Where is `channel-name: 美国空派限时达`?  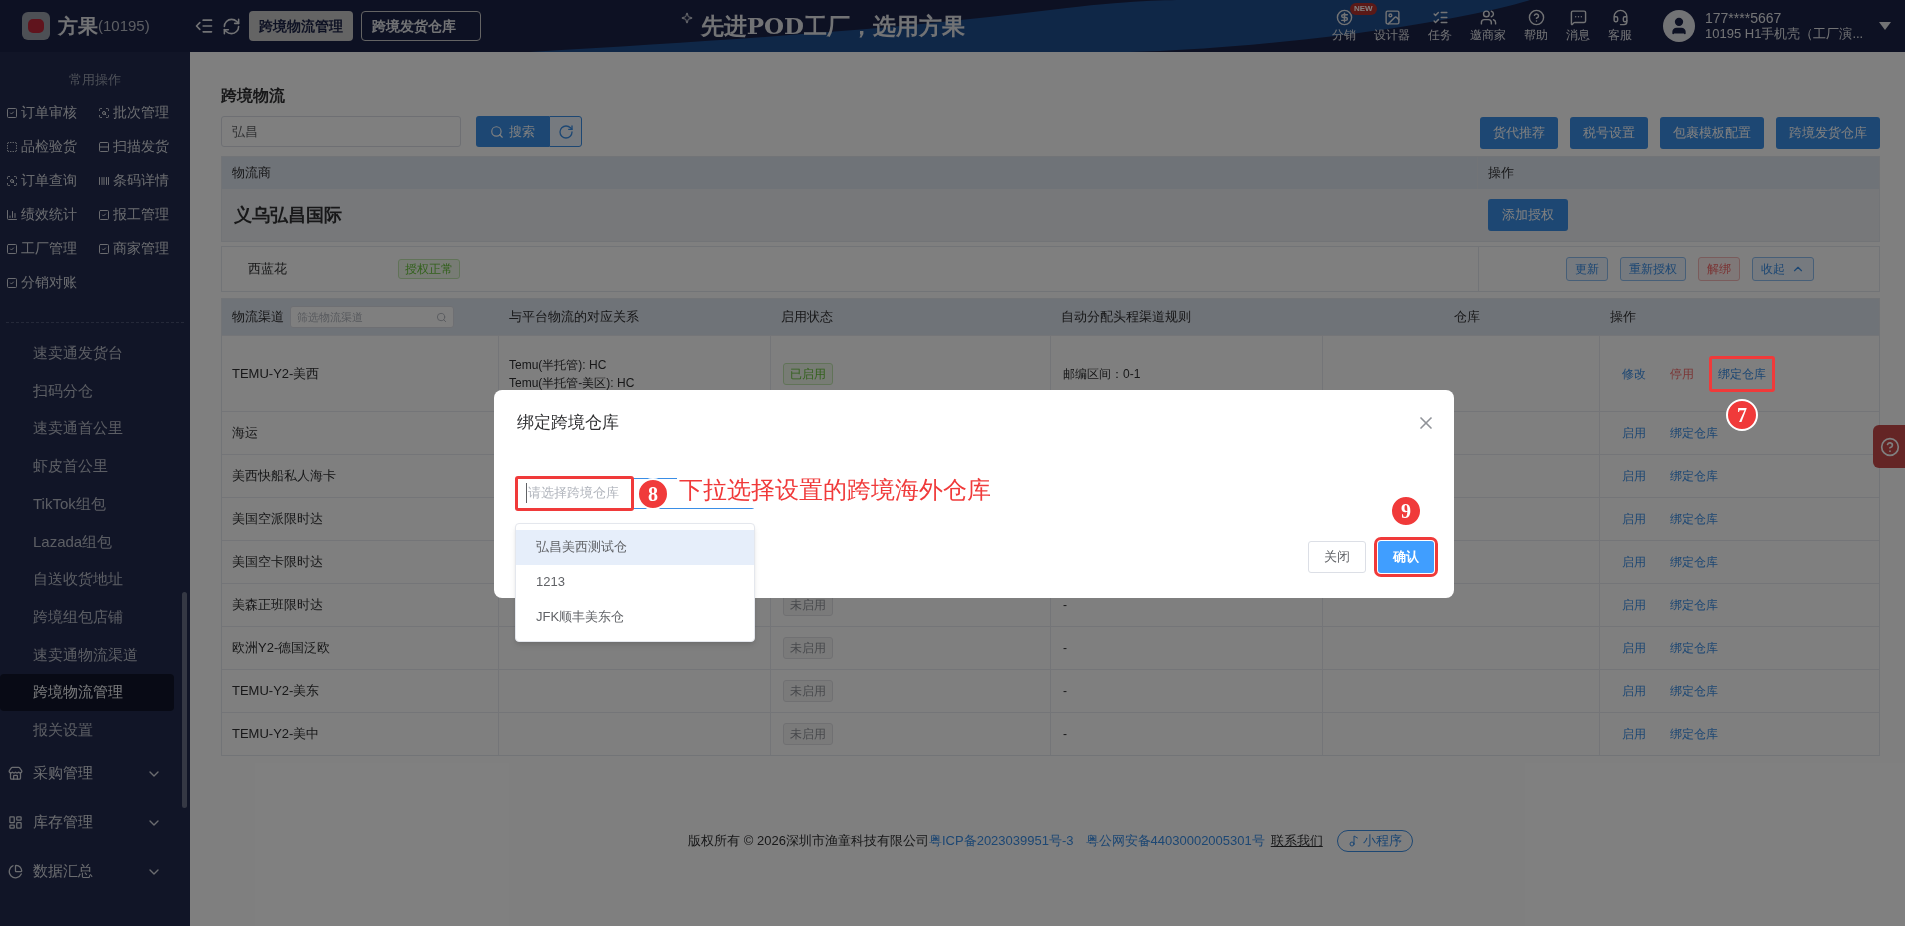 channel-name: 美国空派限时达 is located at coordinates (277, 519).